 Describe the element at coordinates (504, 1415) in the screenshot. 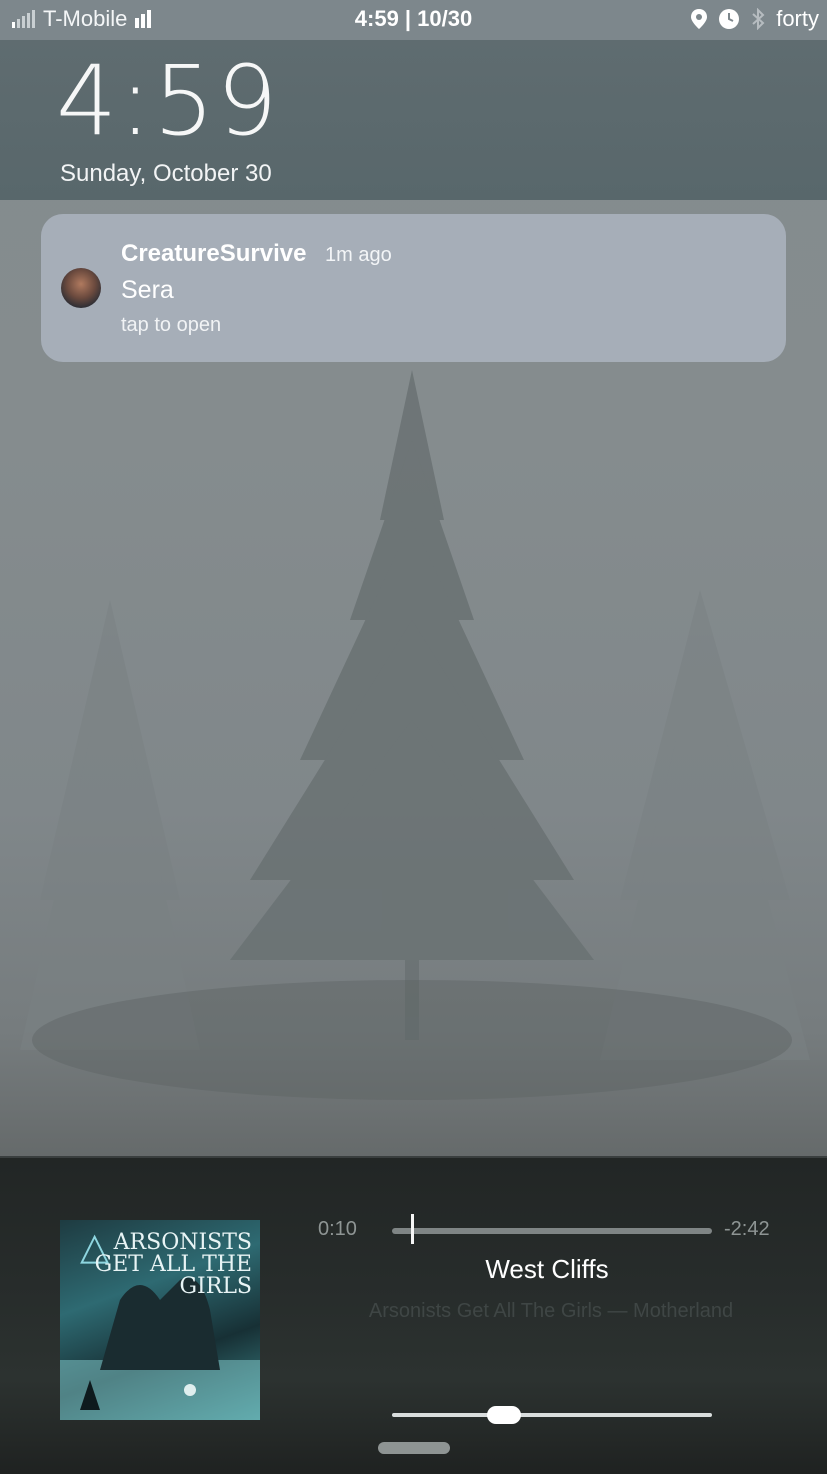

I see `volume-knob` at that location.